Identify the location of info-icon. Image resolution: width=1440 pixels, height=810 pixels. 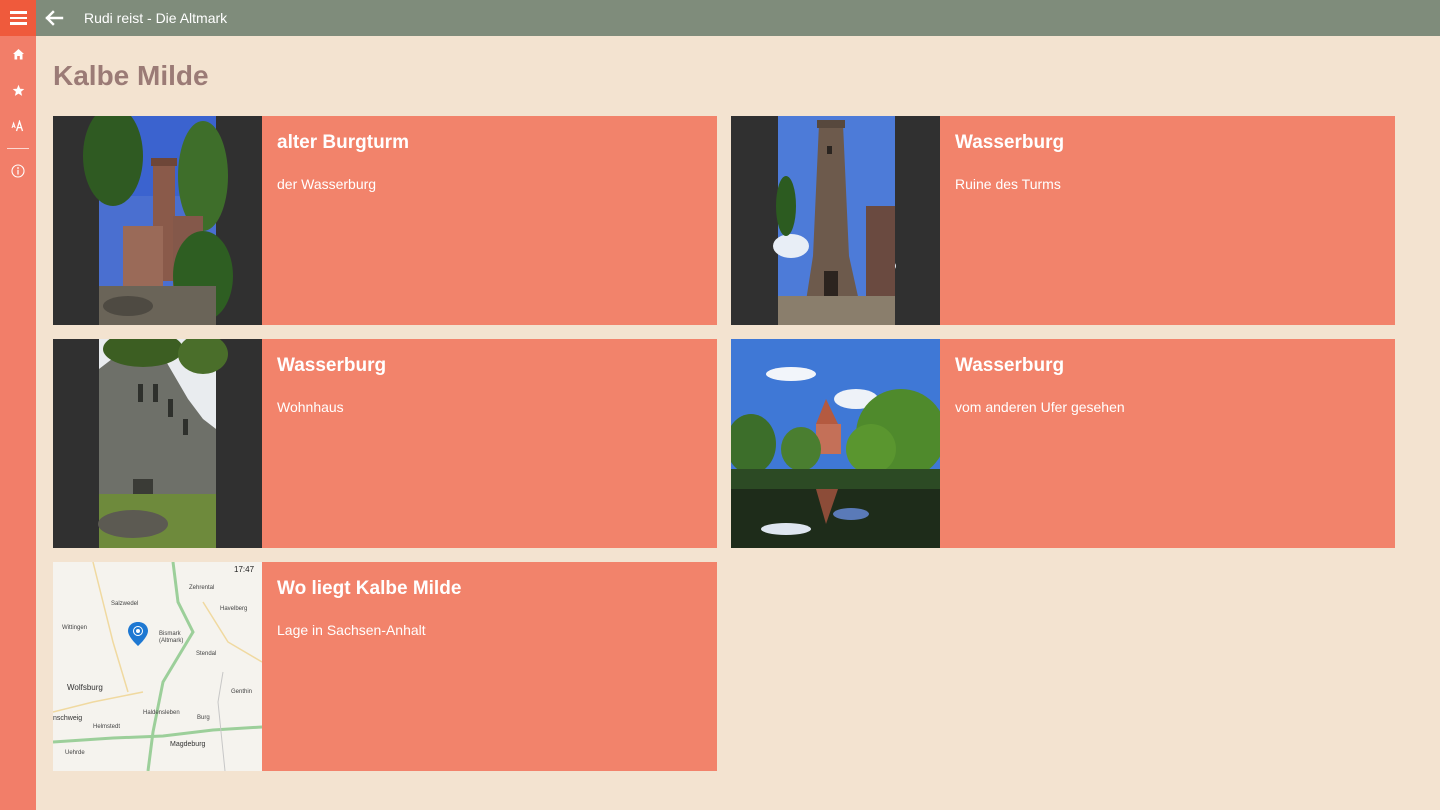
(18, 171).